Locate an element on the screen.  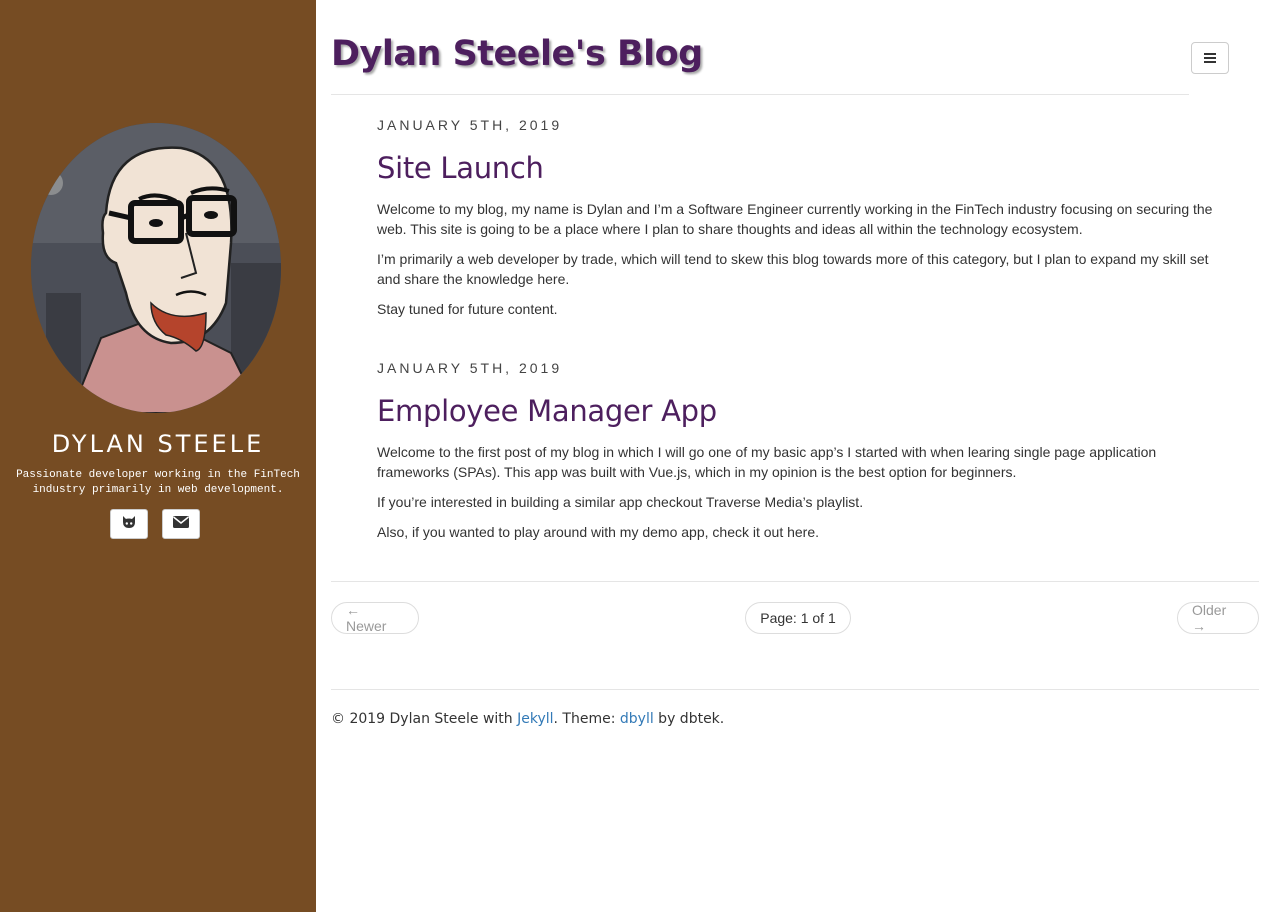
hamburger-icon is located at coordinates (1210, 58).